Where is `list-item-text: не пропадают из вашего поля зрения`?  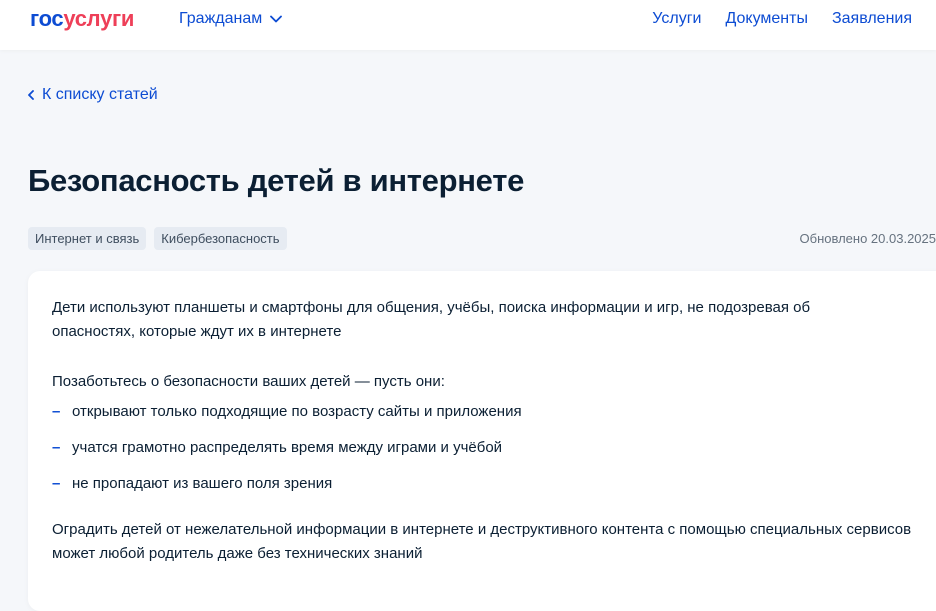
list-item-text: не пропадают из вашего поля зрения is located at coordinates (202, 483).